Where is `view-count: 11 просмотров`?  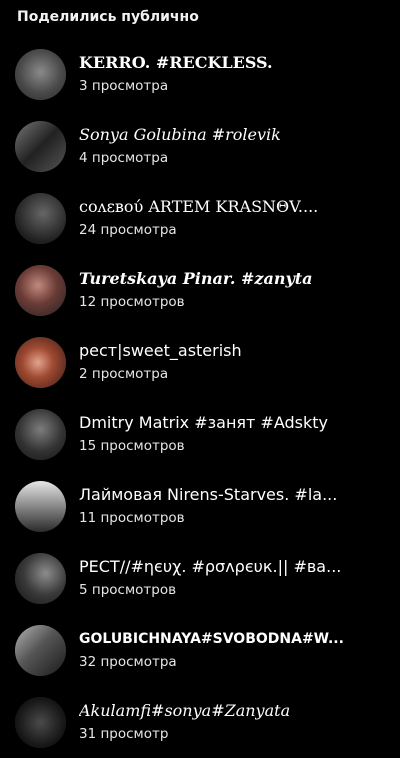
view-count: 11 просмотров is located at coordinates (132, 518).